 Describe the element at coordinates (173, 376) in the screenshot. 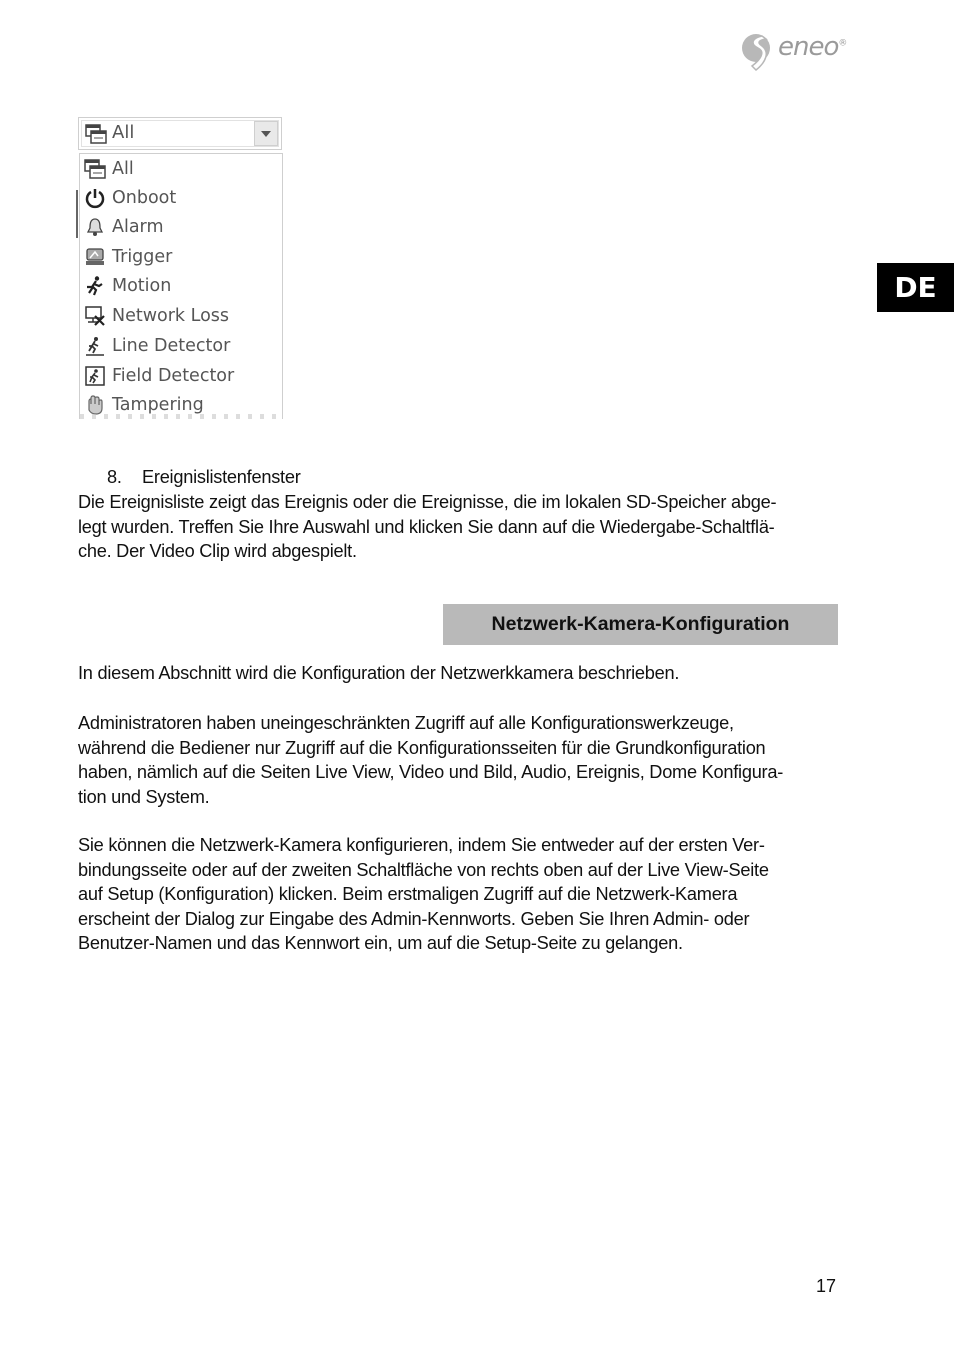

I see `option-label: Field Detector` at that location.